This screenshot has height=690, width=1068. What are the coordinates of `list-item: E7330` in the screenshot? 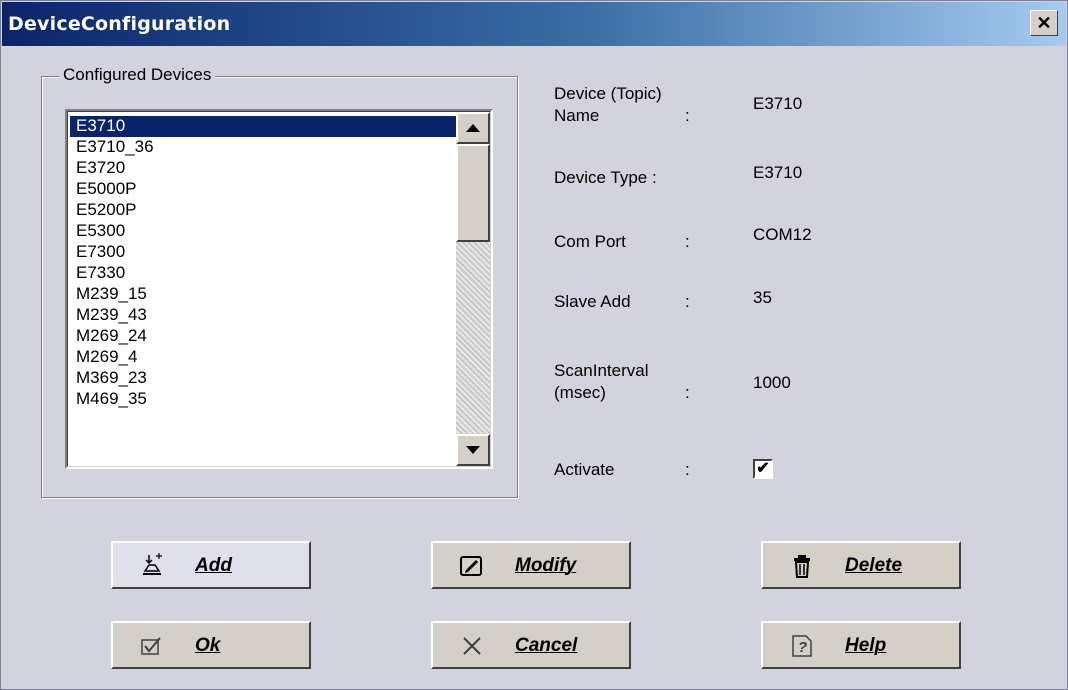 It's located at (263, 273).